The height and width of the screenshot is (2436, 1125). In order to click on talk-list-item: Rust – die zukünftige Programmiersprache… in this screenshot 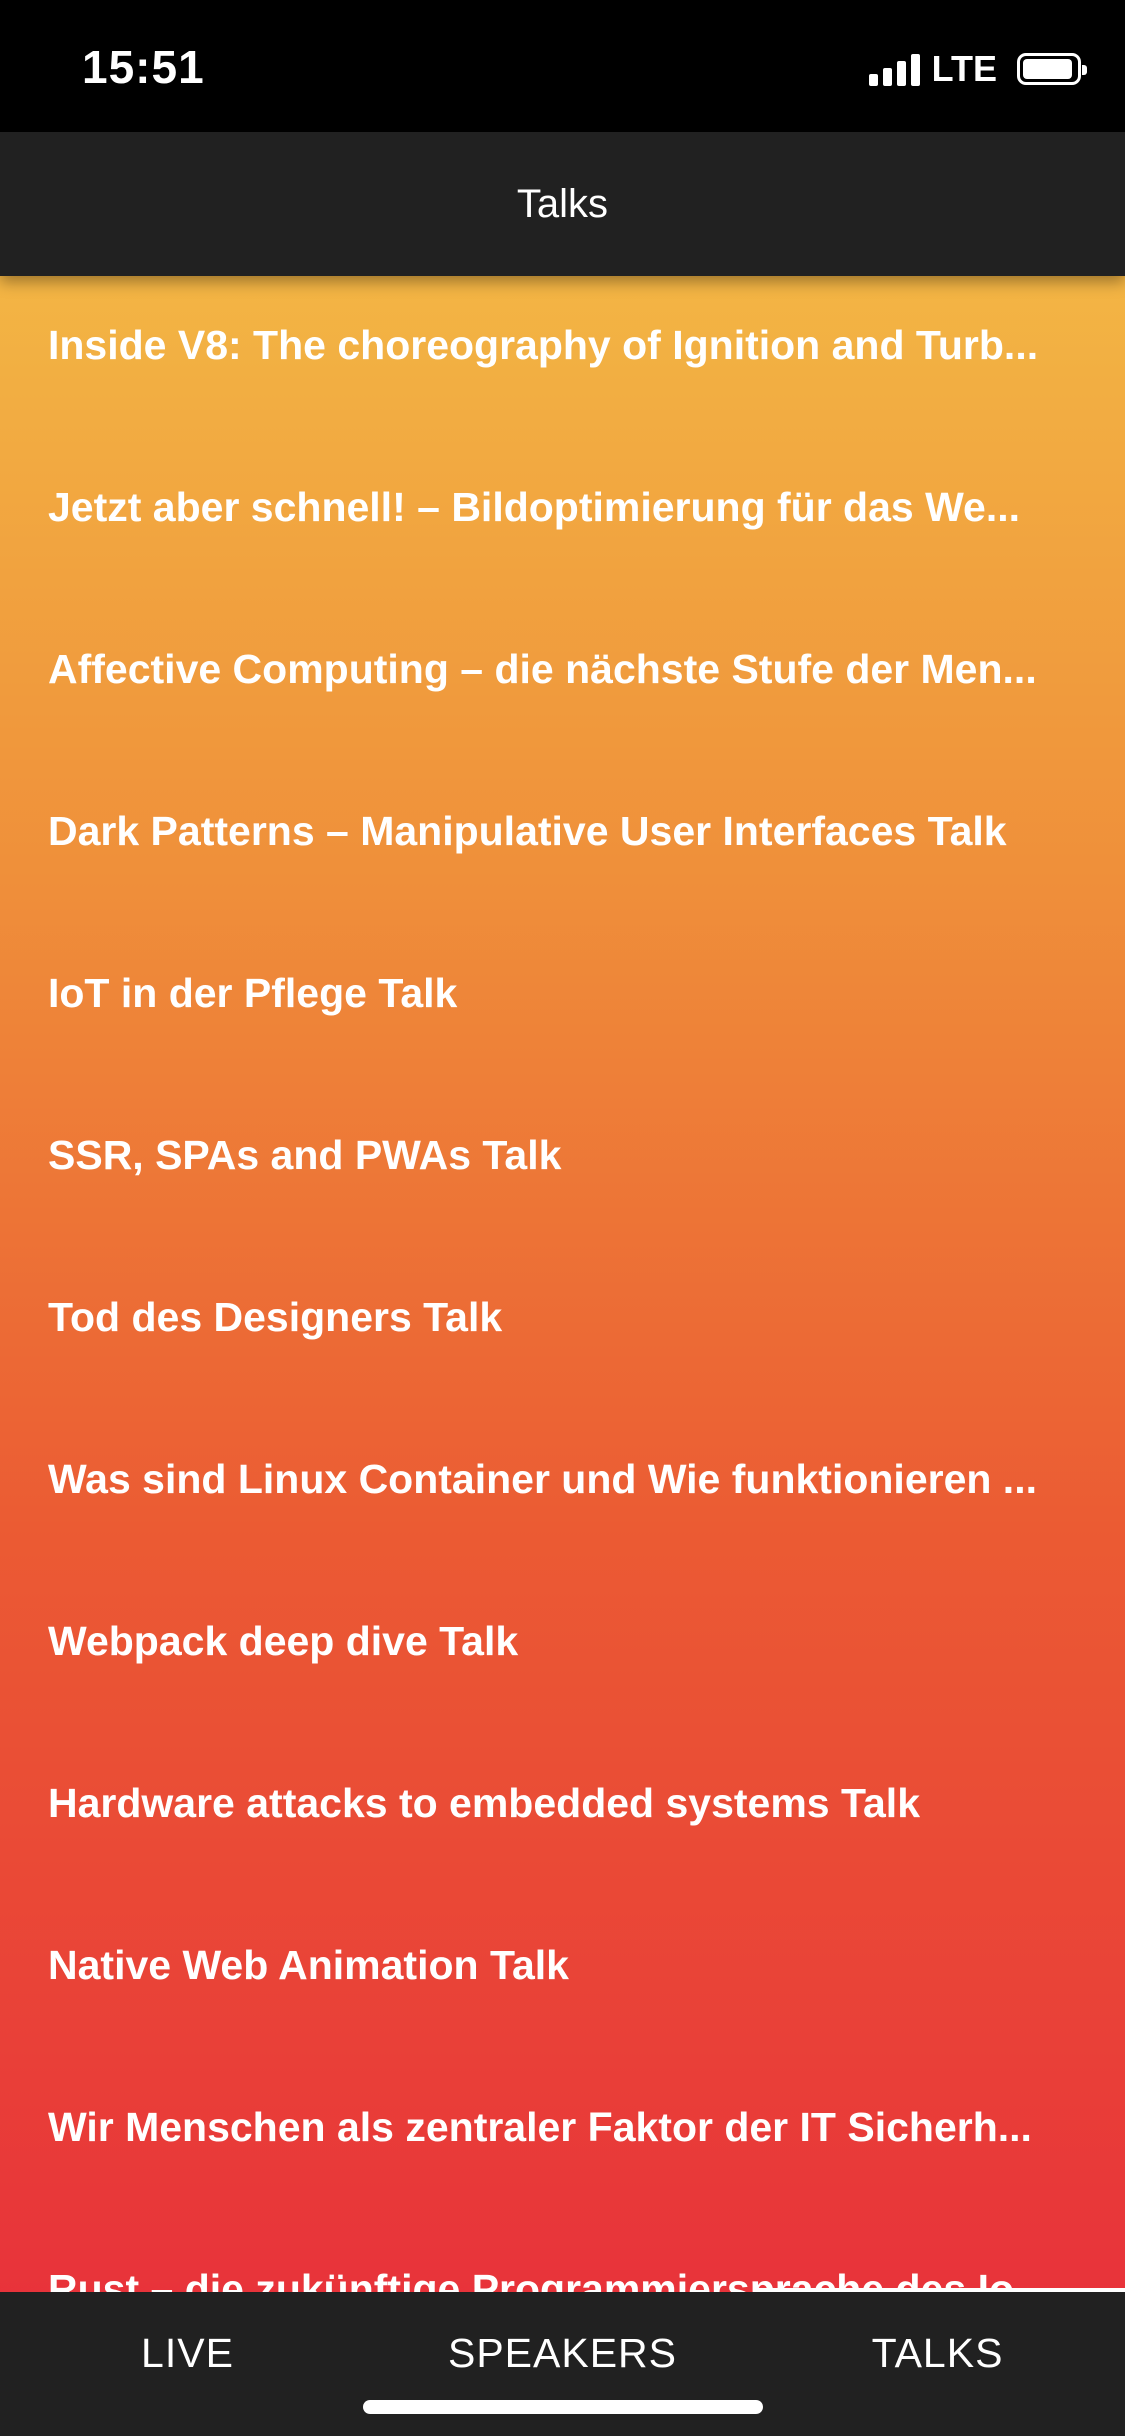, I will do `click(562, 2256)`.